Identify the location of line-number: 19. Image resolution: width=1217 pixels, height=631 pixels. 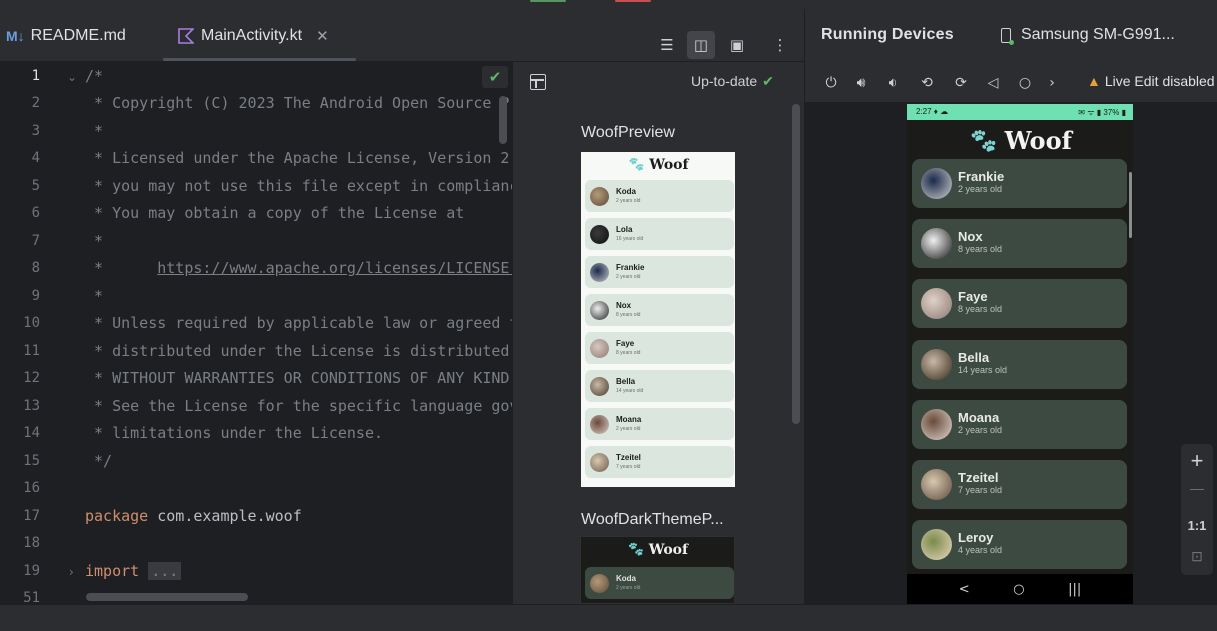
(31, 571).